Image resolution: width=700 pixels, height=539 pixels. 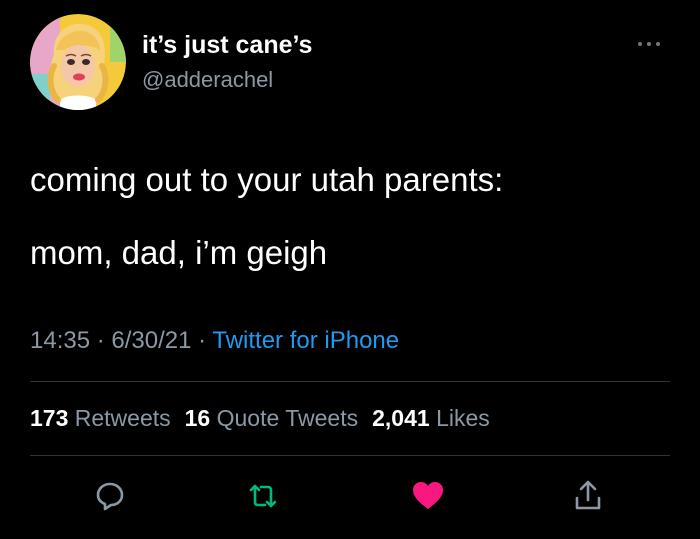 I want to click on tweet-meta: 14:35 · 6/30/21 · Twitter for iPhone, so click(x=214, y=341).